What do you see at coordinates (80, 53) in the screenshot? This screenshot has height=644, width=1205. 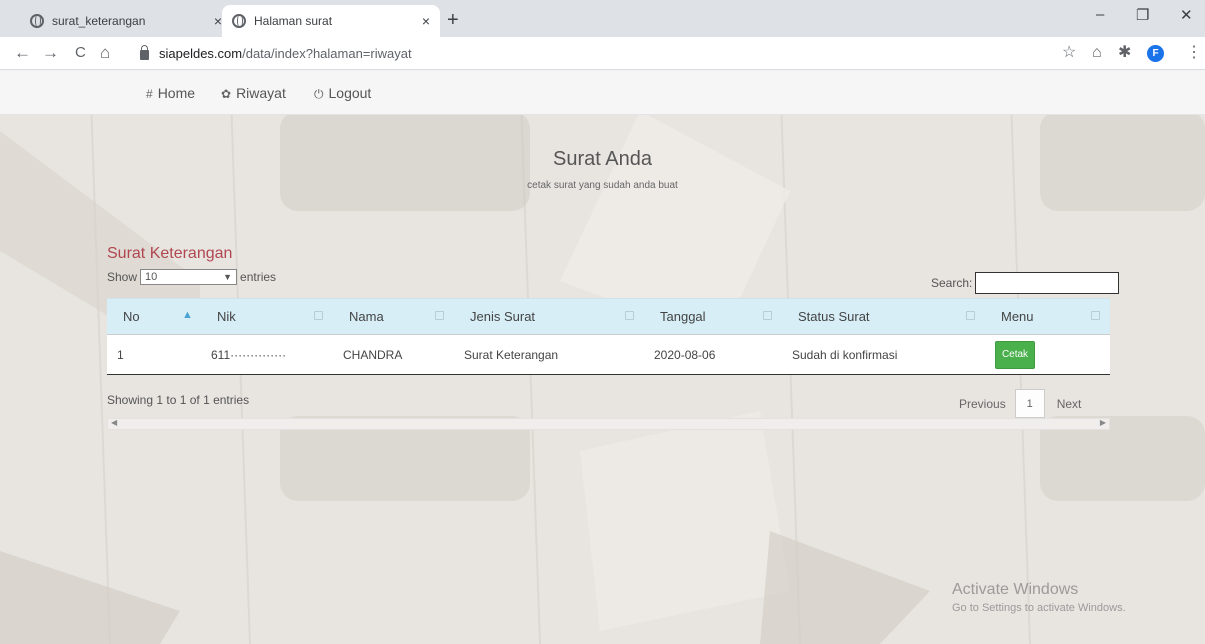 I see `reload-icon: C` at bounding box center [80, 53].